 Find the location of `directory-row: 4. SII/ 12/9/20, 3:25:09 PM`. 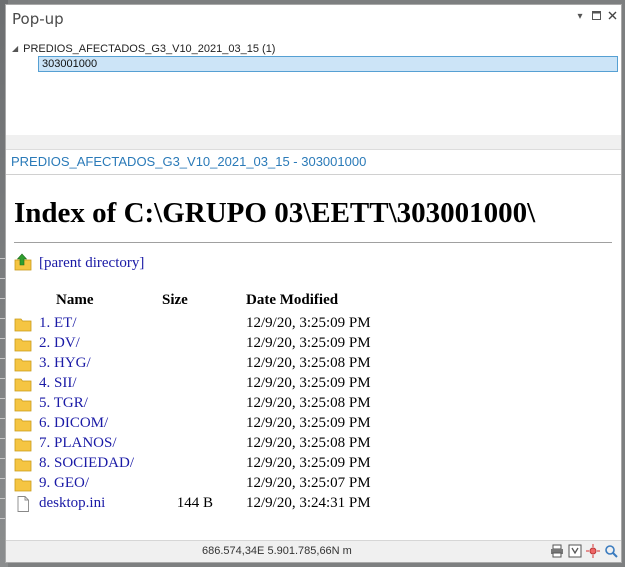

directory-row: 4. SII/ 12/9/20, 3:25:09 PM is located at coordinates (294, 384).